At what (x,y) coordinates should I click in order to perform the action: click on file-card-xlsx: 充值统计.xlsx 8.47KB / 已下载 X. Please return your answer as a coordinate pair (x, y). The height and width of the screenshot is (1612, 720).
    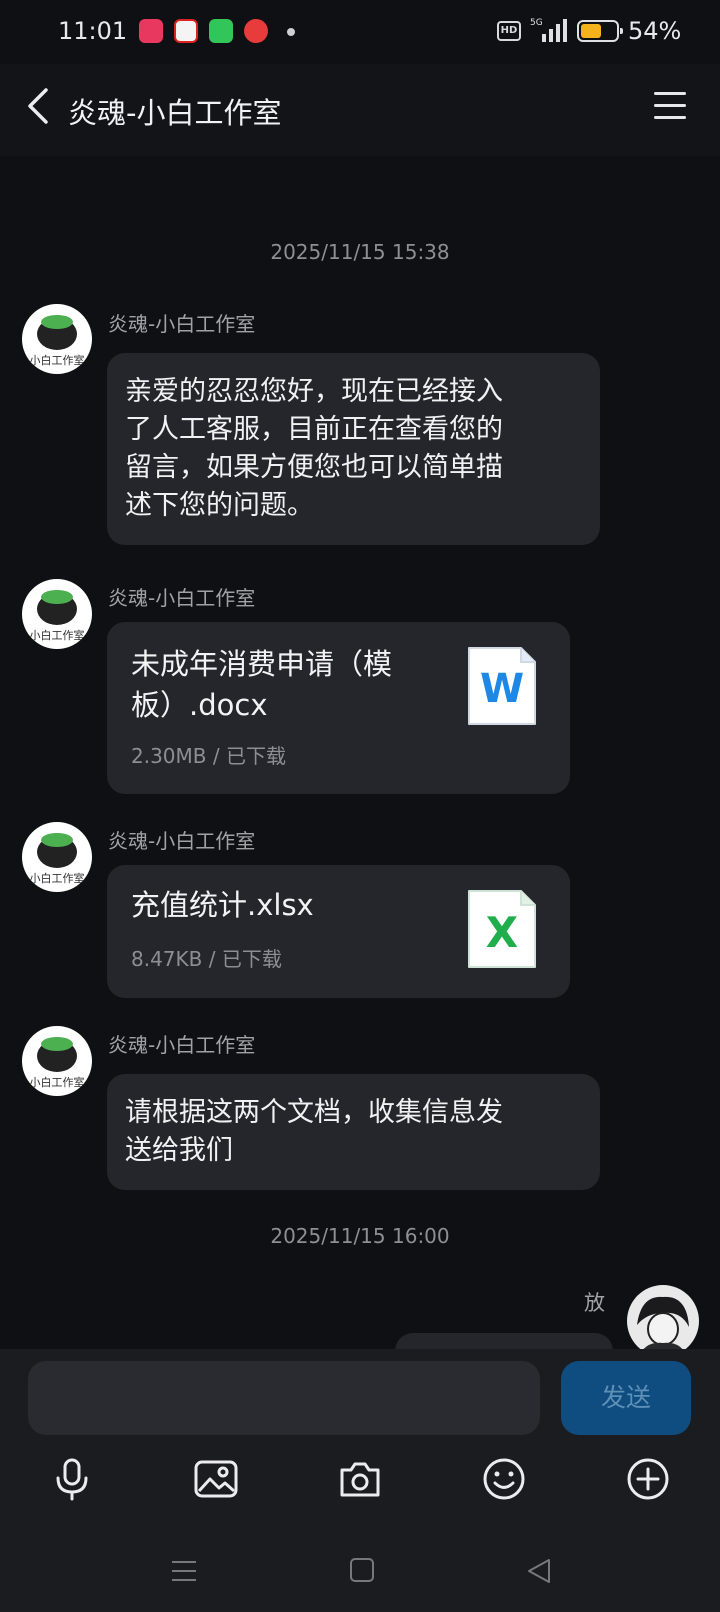
    Looking at the image, I should click on (338, 931).